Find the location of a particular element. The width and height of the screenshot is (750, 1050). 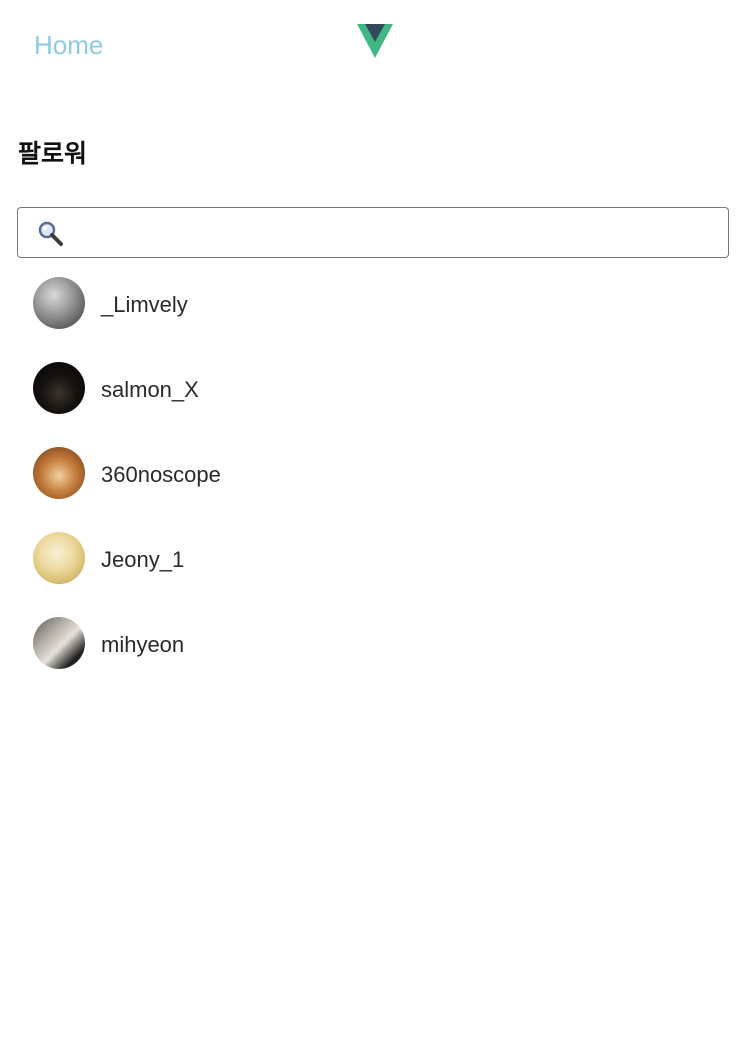

page-title: 팔로워 is located at coordinates (53, 153).